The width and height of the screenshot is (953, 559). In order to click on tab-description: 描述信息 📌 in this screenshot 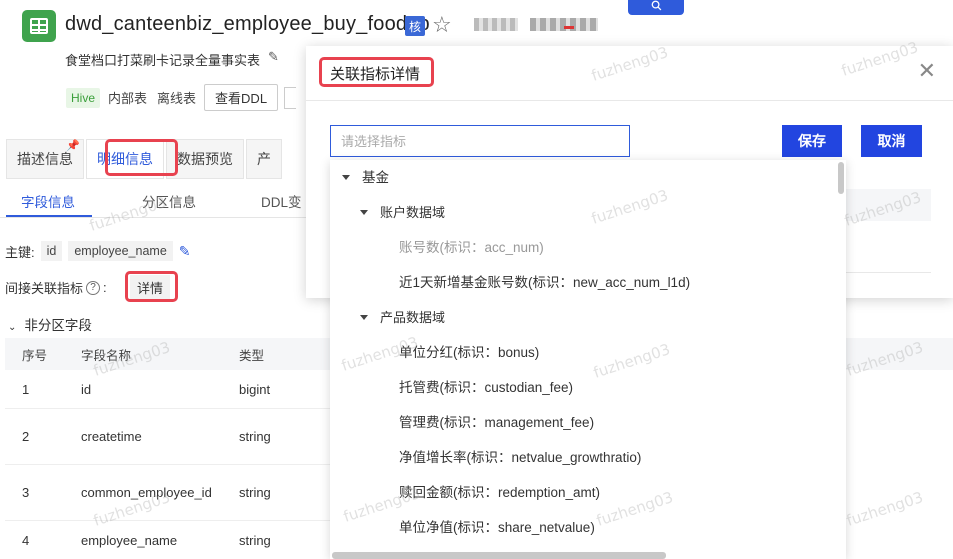, I will do `click(45, 159)`.